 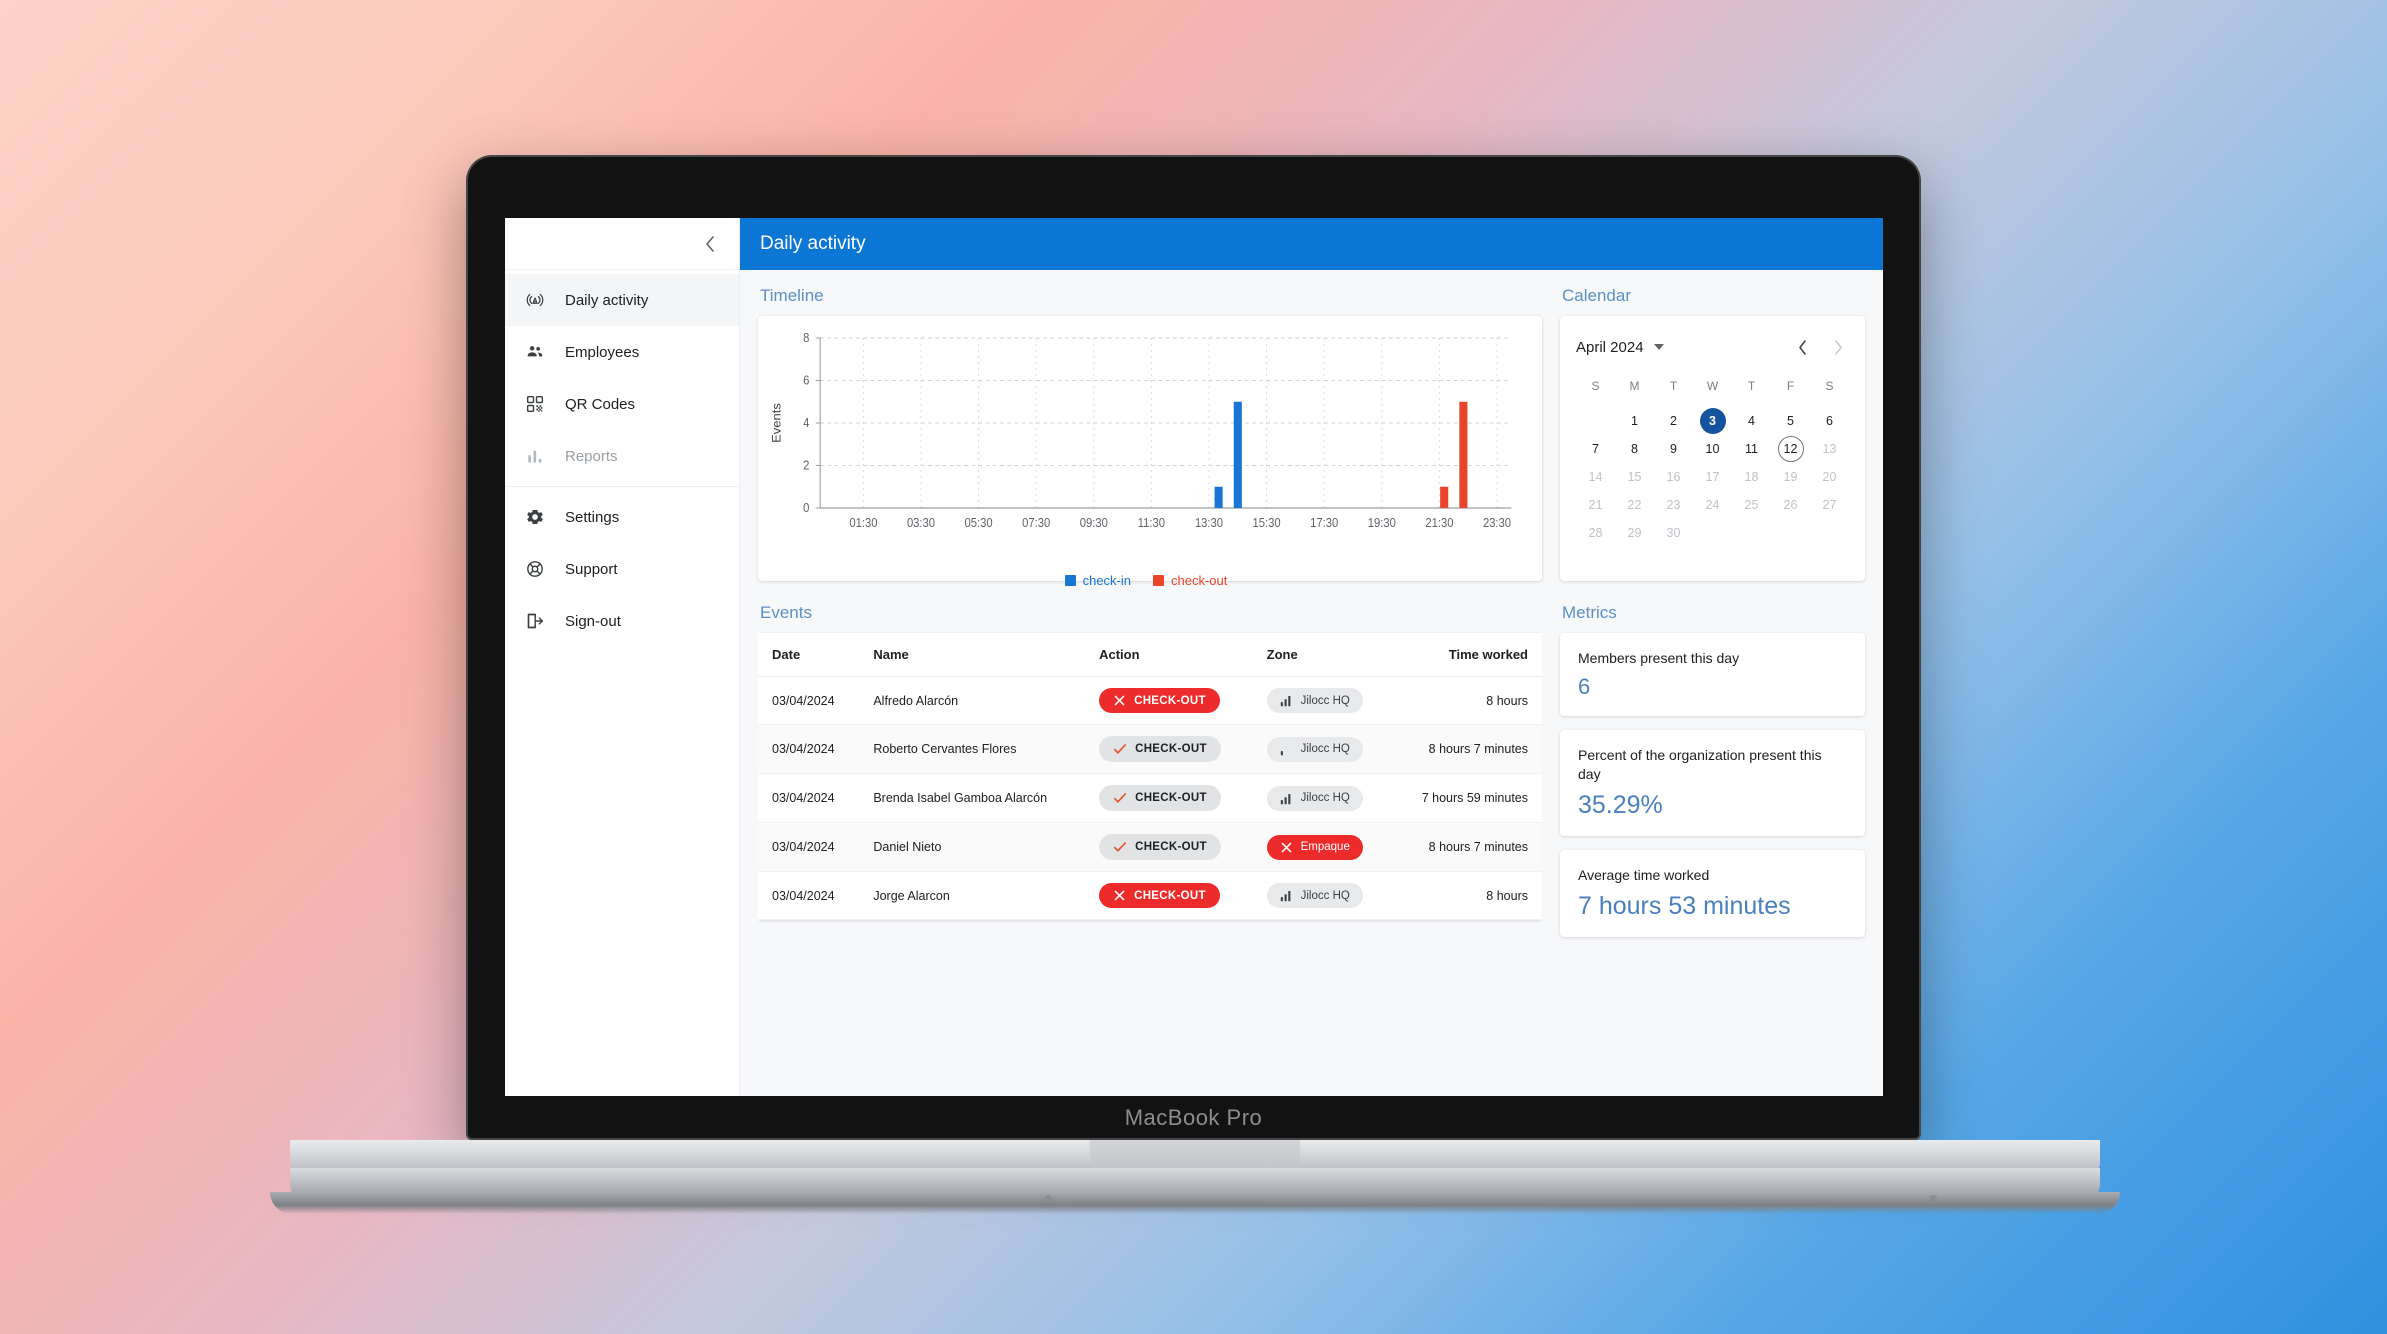 What do you see at coordinates (1314, 847) in the screenshot?
I see `zone-badge: Empaque` at bounding box center [1314, 847].